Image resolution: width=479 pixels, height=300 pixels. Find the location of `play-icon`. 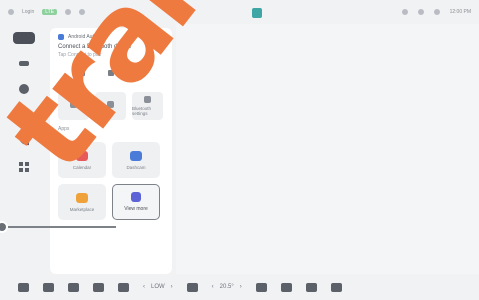

play-icon is located at coordinates (110, 73).